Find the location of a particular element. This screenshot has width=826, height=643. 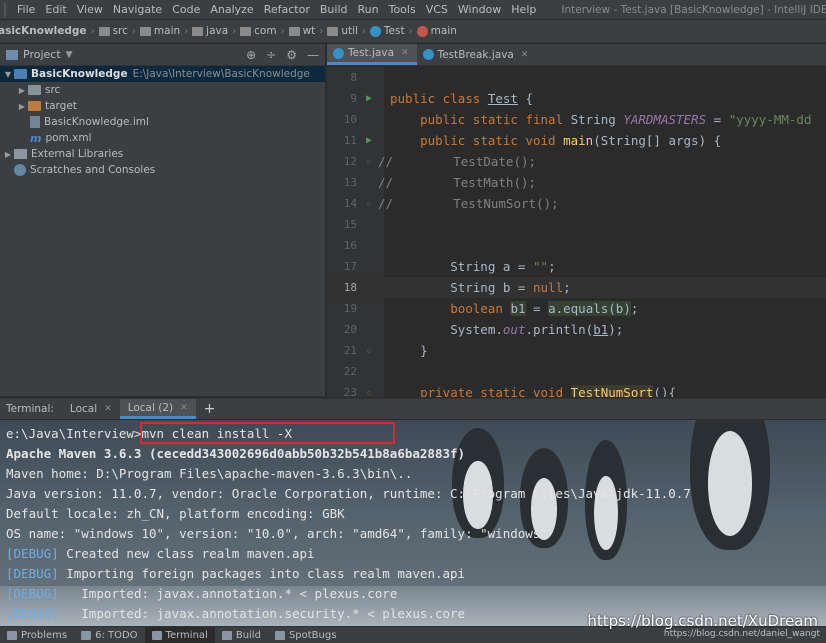

menu-file: File is located at coordinates (26, 9).